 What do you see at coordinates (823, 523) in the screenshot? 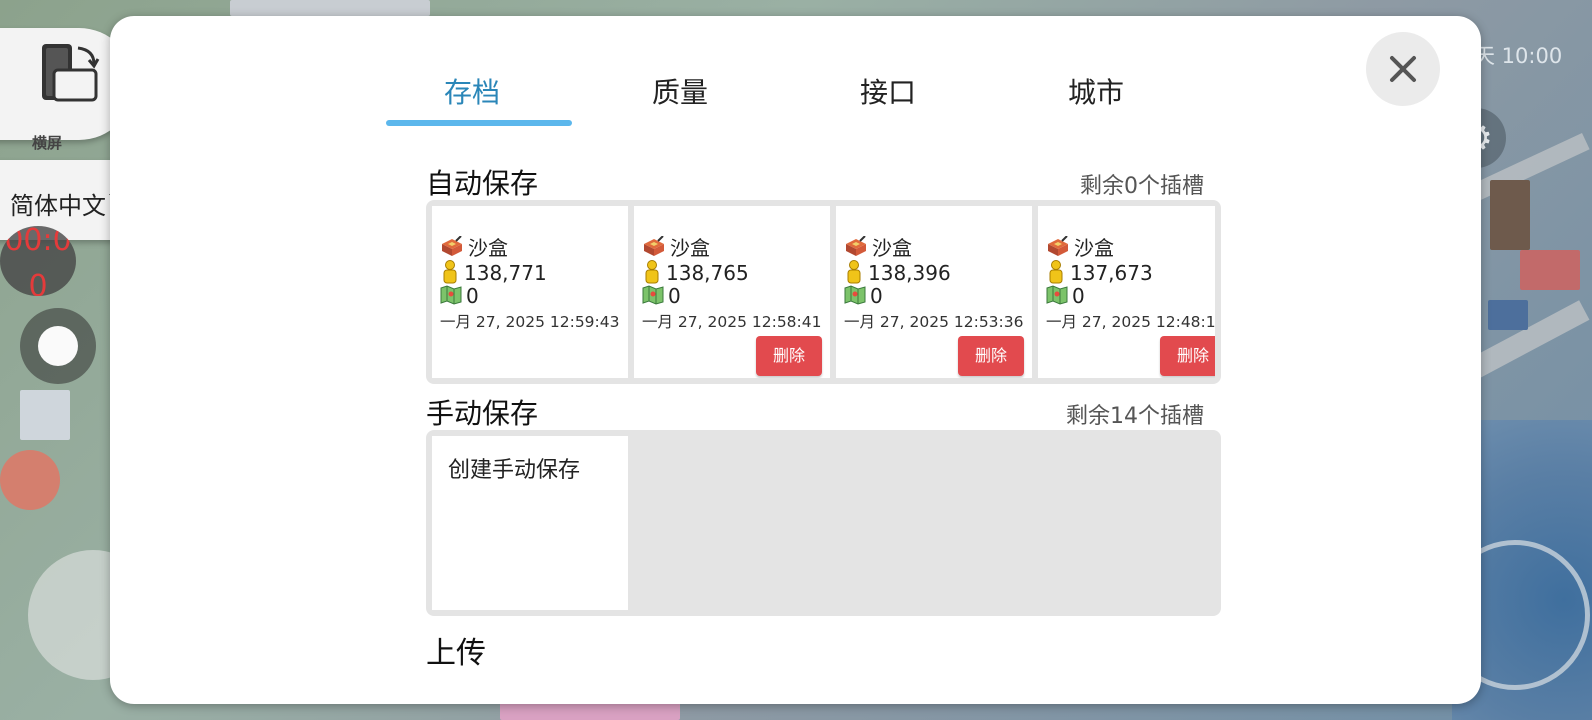
I see `manual-save-list: 创建手动保存` at bounding box center [823, 523].